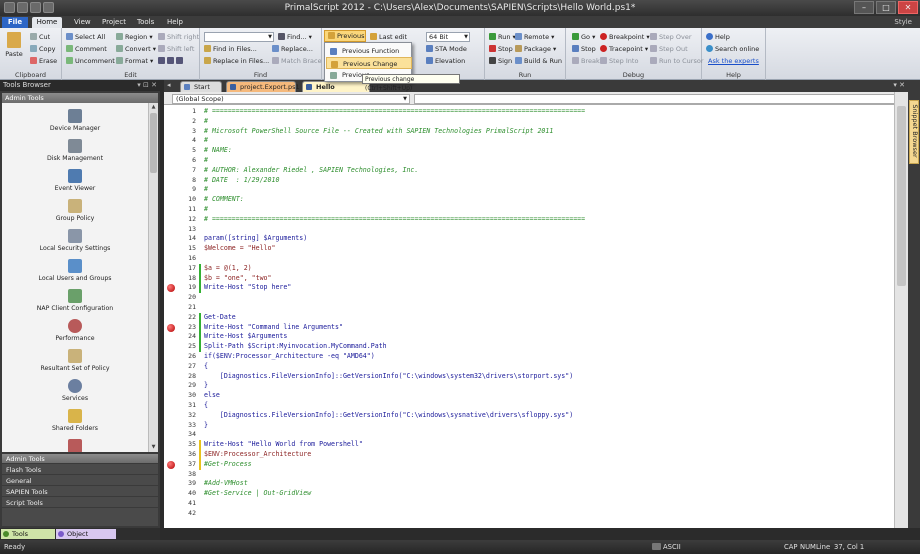 Image resolution: width=920 pixels, height=554 pixels. I want to click on code-line: 24 Write-Host $Arguments, so click(536, 337).